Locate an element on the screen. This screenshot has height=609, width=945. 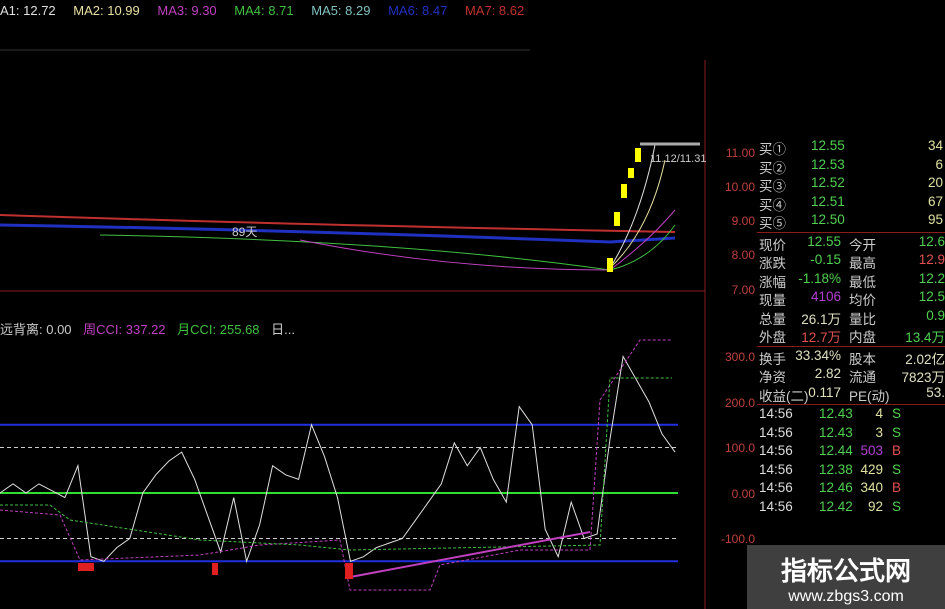
cci-axis-label: 0.00 is located at coordinates (743, 494).